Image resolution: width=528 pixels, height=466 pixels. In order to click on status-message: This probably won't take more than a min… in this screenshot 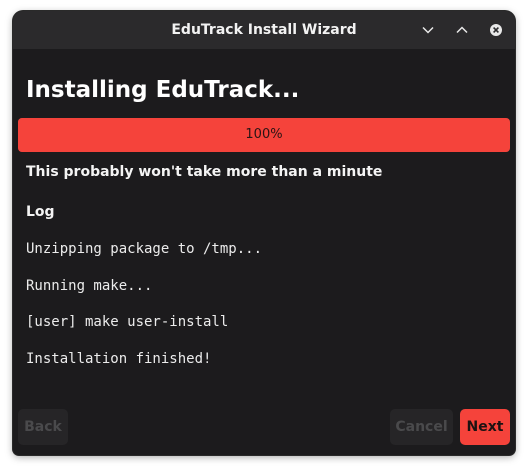, I will do `click(204, 172)`.